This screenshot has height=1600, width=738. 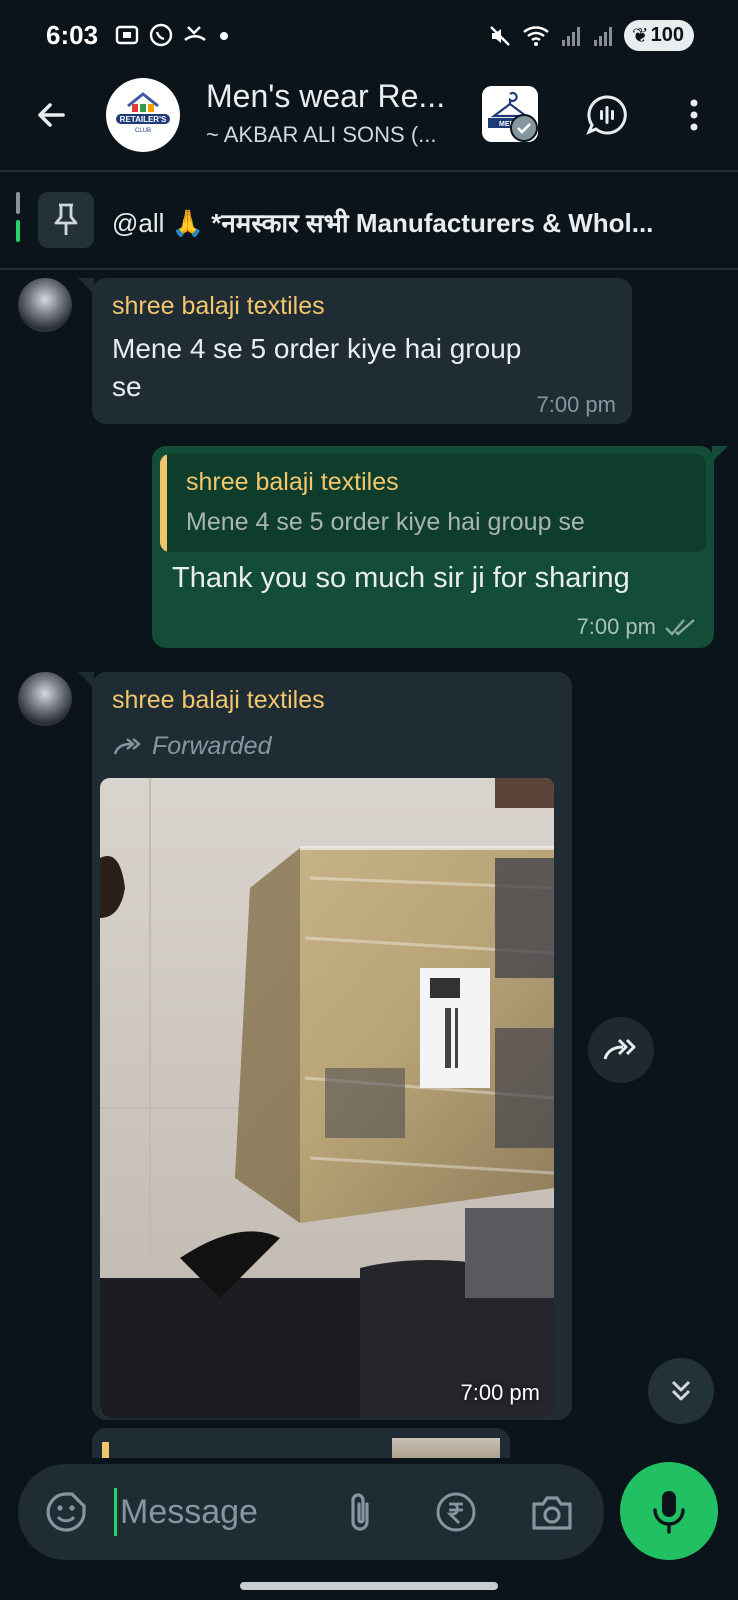 I want to click on voice-message-button, so click(x=669, y=1511).